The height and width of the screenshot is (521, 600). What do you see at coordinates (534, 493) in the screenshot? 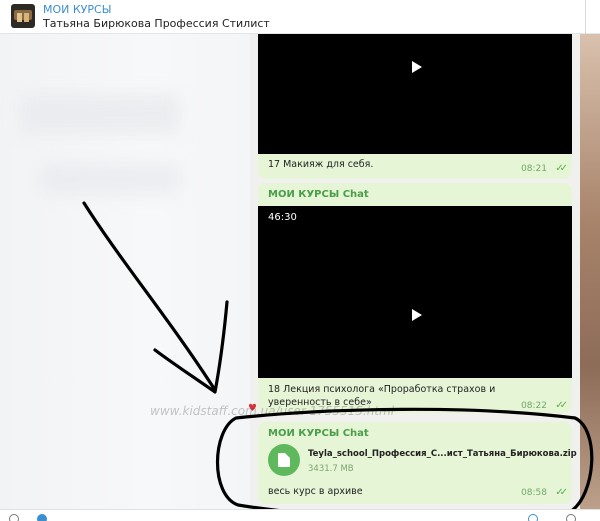
I see `message-time: 08:58` at bounding box center [534, 493].